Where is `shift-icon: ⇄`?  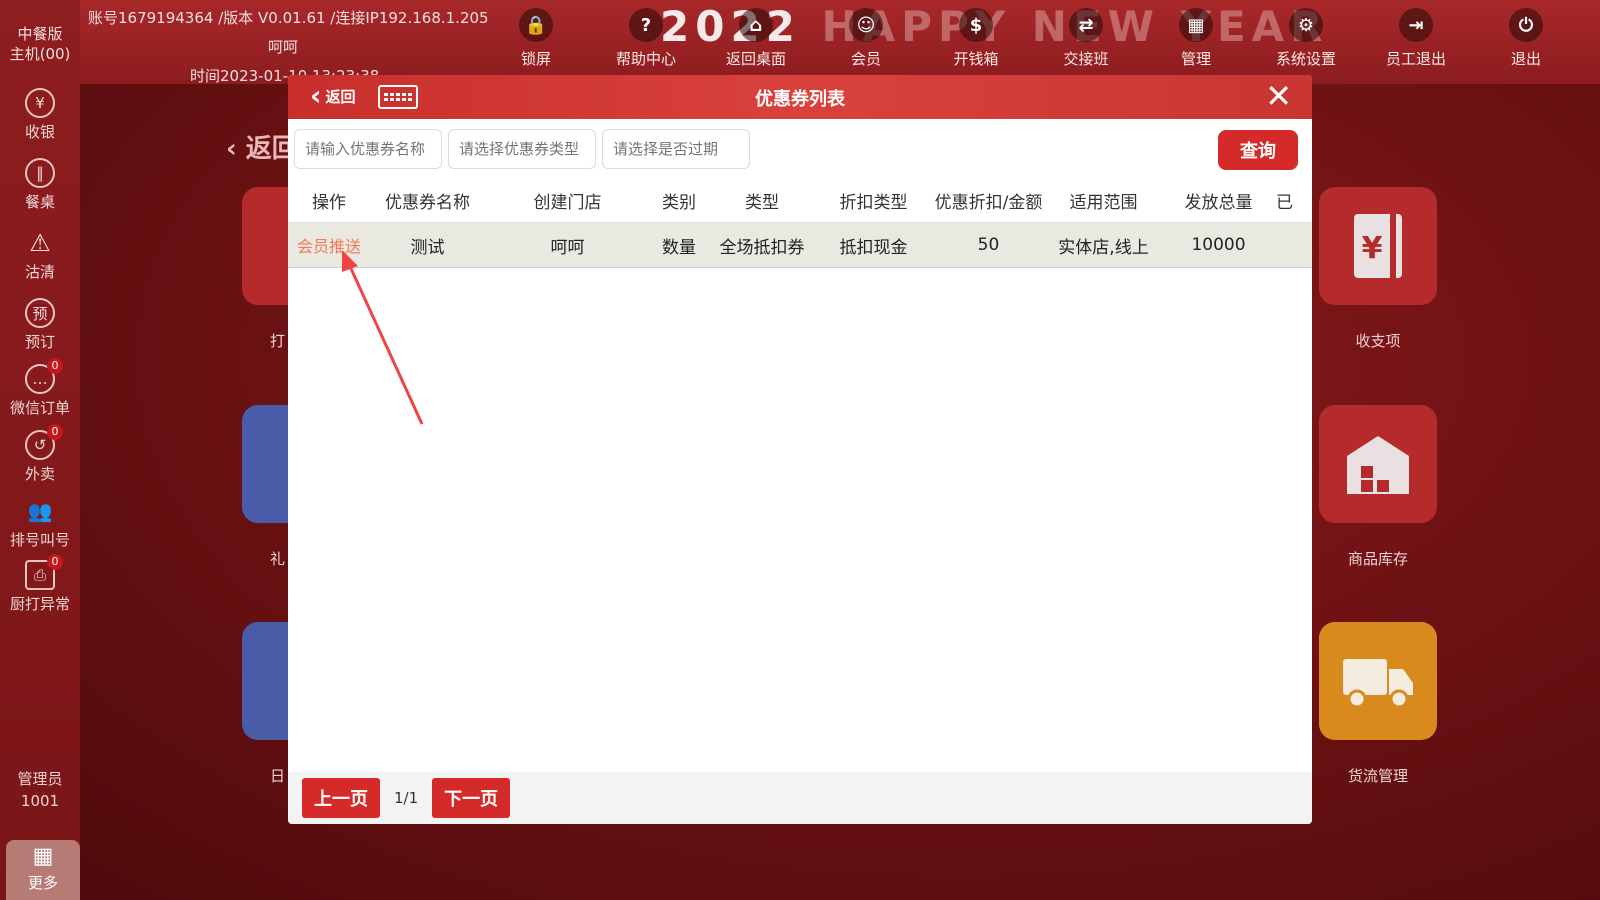
shift-icon: ⇄ is located at coordinates (1086, 25).